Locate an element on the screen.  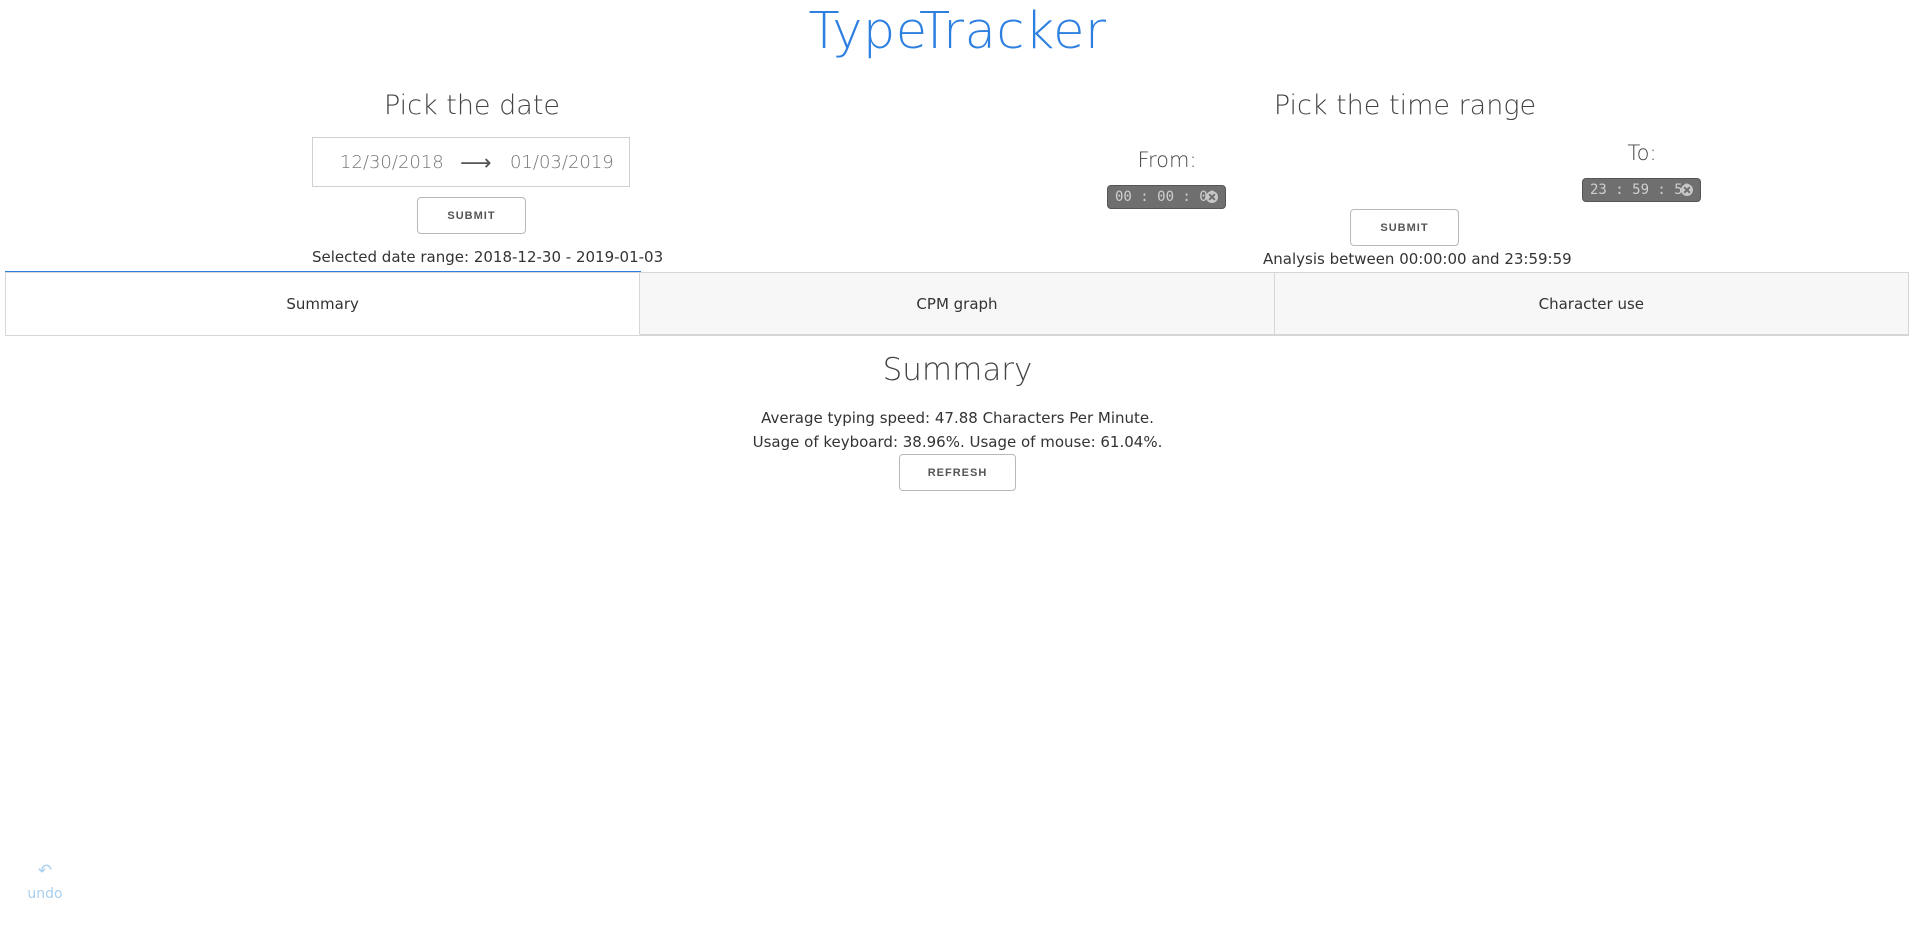
date-picker-heading: Pick the date is located at coordinates (472, 105).